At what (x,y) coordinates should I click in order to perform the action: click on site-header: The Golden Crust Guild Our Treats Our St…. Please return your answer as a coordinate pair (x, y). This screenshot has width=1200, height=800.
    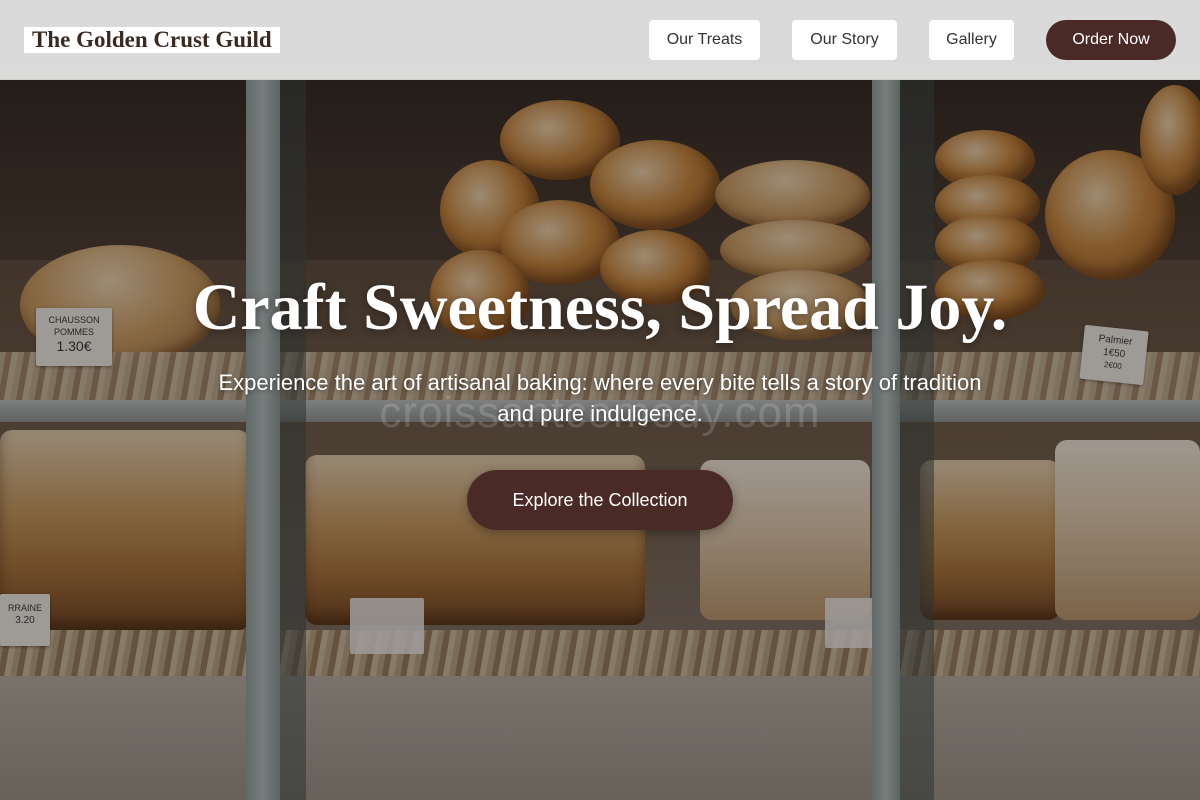
    Looking at the image, I should click on (600, 40).